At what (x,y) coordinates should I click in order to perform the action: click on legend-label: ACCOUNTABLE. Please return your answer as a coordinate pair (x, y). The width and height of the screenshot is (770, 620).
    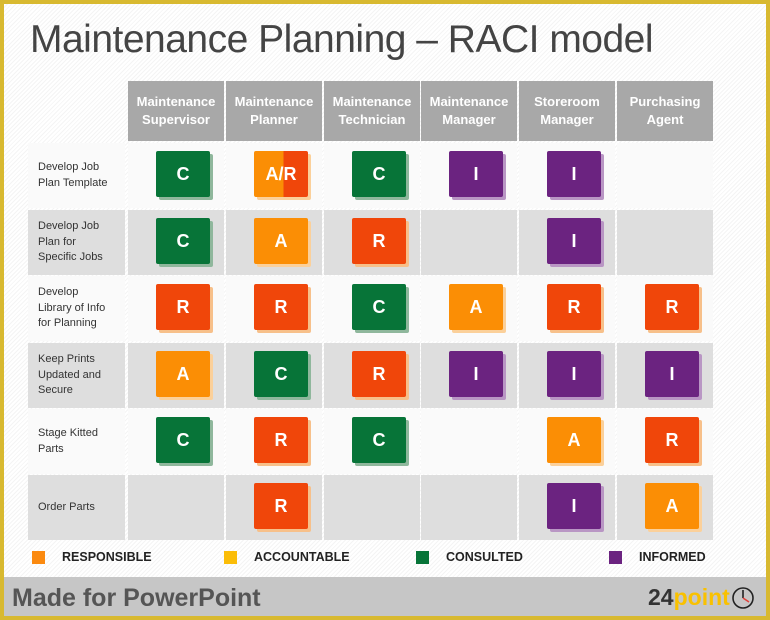
    Looking at the image, I should click on (302, 557).